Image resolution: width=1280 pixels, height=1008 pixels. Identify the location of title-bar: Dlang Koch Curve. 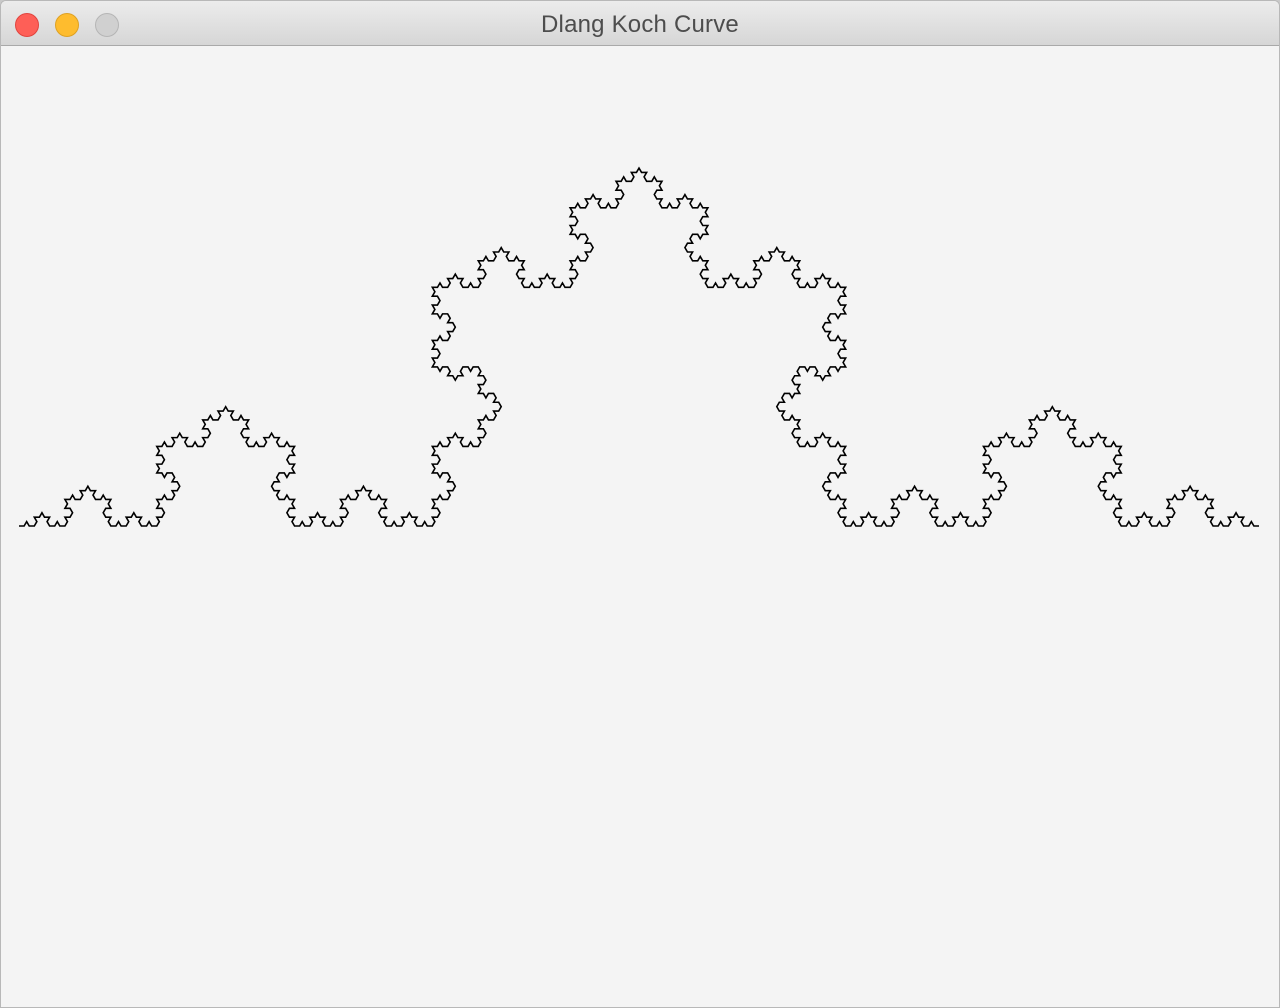
(640, 23).